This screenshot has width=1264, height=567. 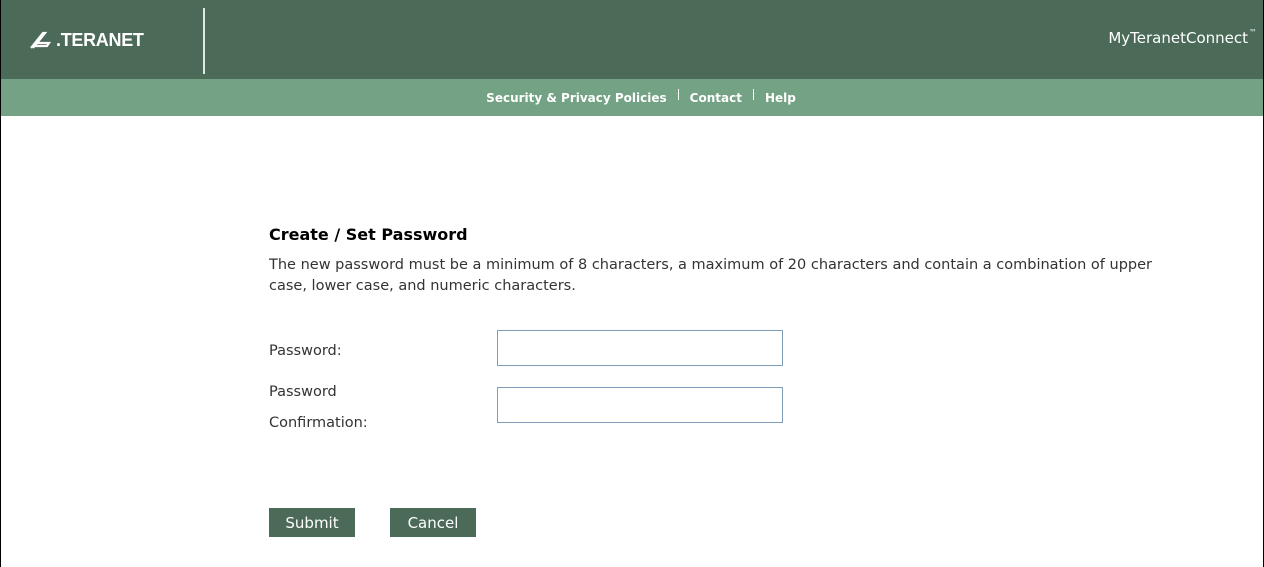 I want to click on nav-link-contact: Contact, so click(x=716, y=98).